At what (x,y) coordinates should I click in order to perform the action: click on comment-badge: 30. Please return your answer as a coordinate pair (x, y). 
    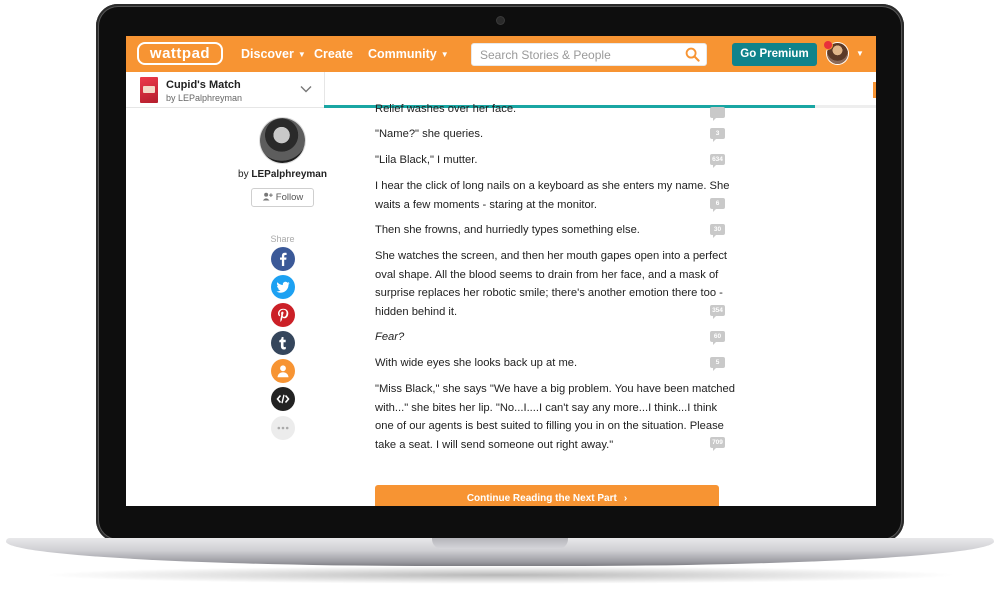
    Looking at the image, I should click on (717, 231).